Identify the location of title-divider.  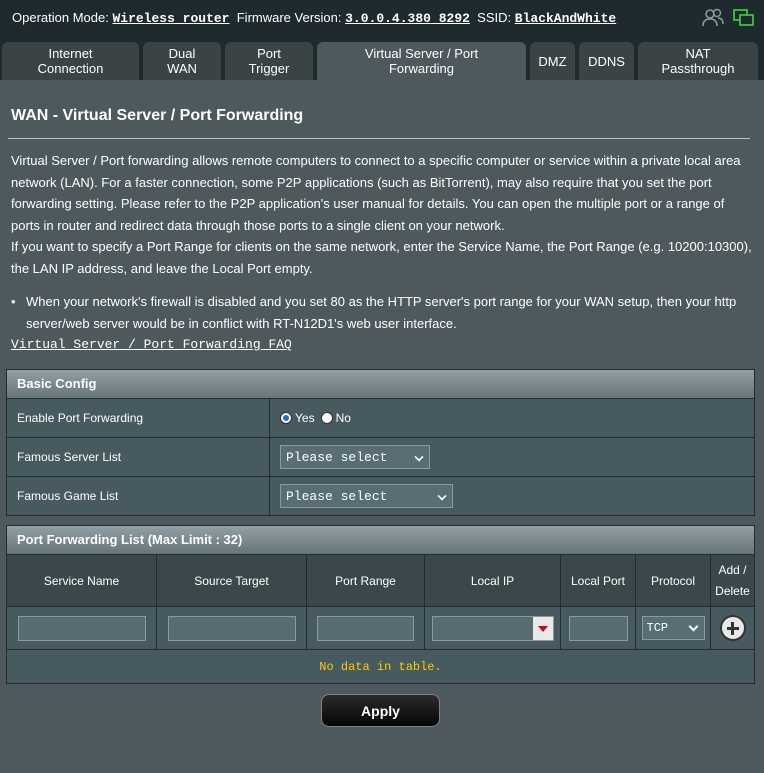
(379, 138).